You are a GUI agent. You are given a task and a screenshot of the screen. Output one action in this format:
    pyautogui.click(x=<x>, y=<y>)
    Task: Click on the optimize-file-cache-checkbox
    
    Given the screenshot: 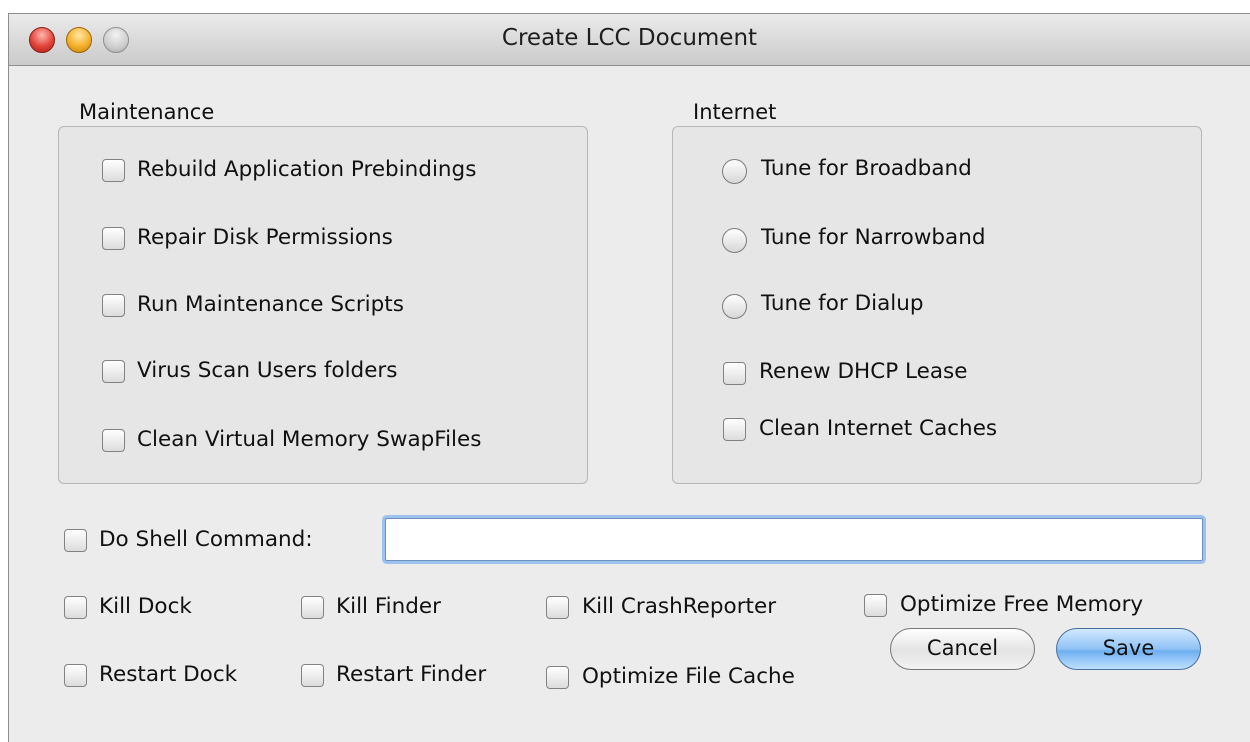 What is the action you would take?
    pyautogui.click(x=557, y=677)
    